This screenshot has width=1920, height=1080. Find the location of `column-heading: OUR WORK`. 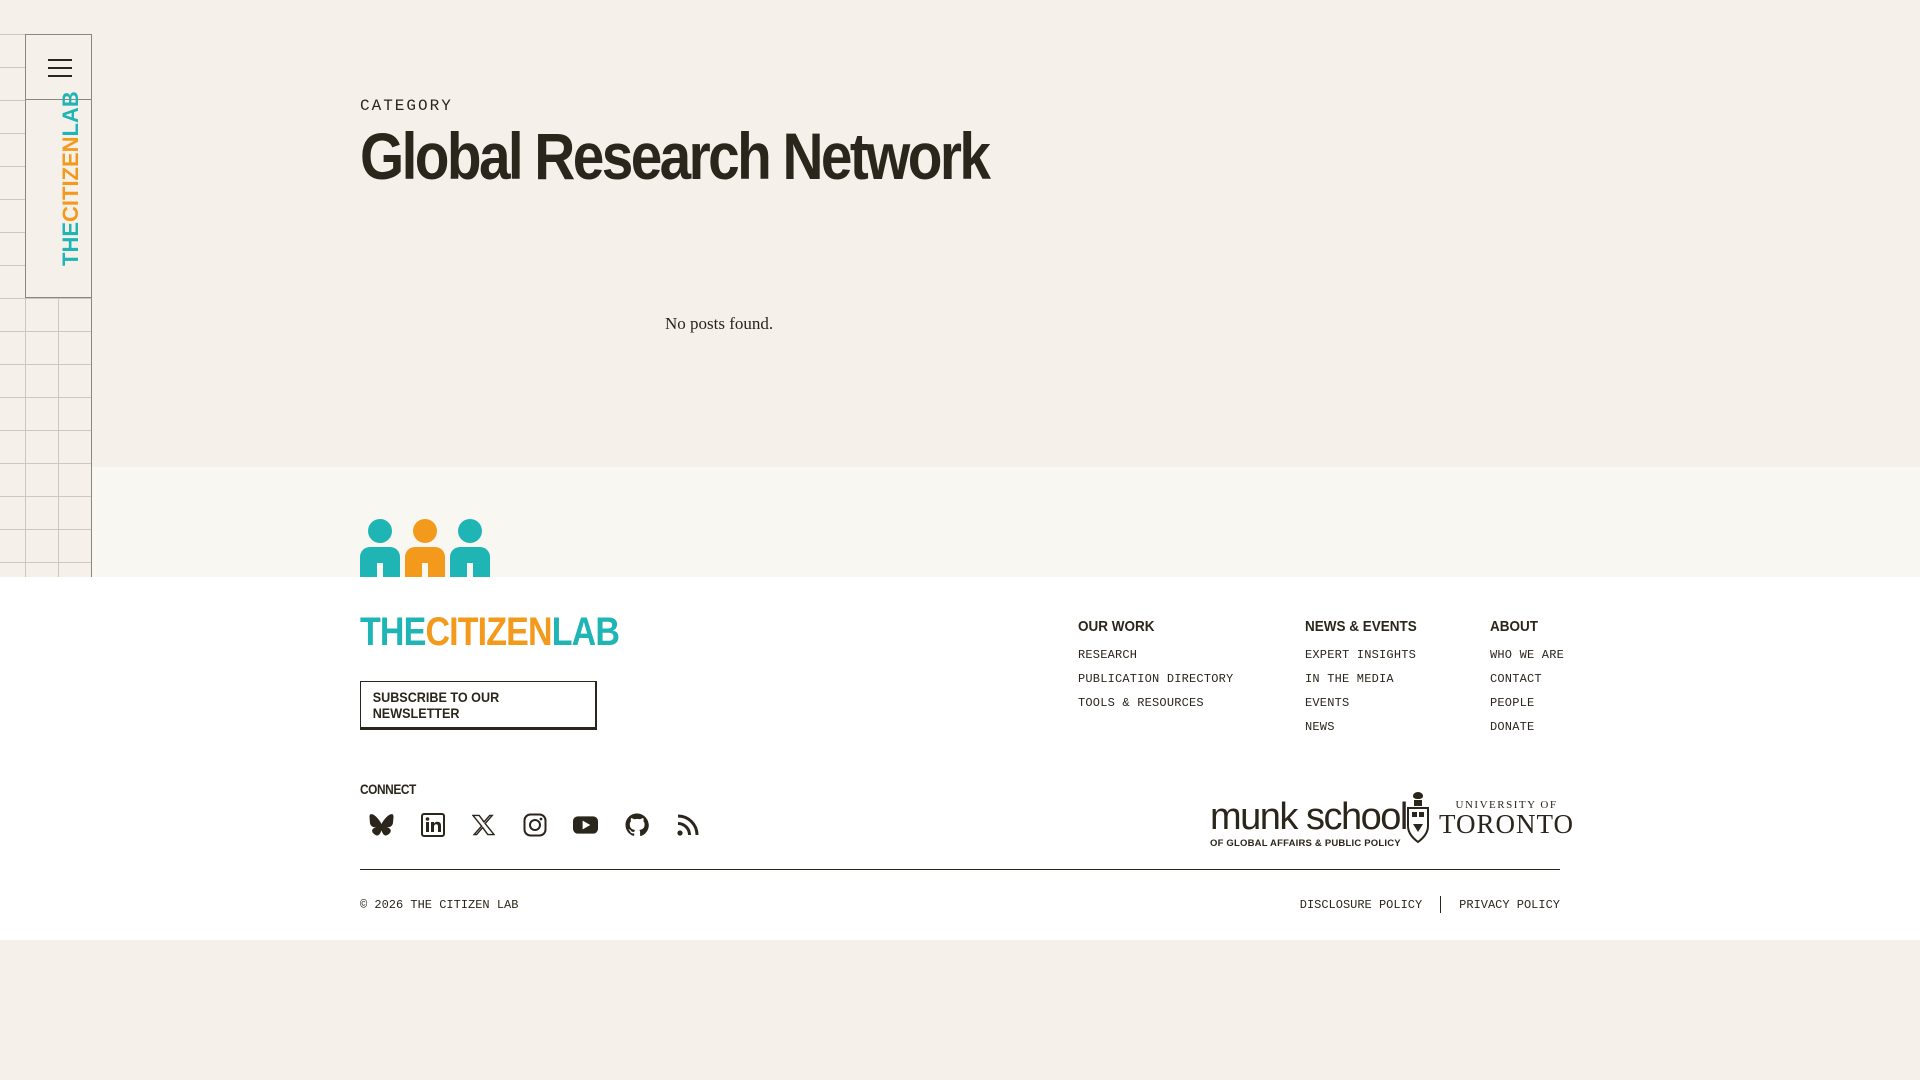

column-heading: OUR WORK is located at coordinates (1116, 626).